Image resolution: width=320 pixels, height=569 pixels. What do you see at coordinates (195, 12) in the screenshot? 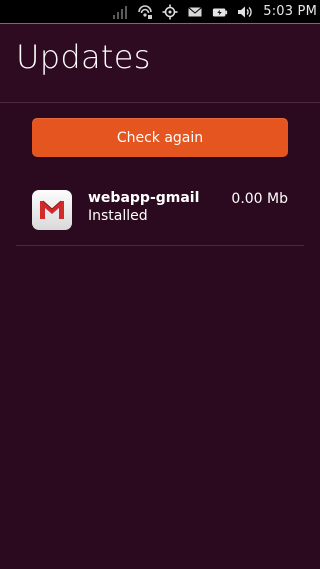
I see `mail-icon` at bounding box center [195, 12].